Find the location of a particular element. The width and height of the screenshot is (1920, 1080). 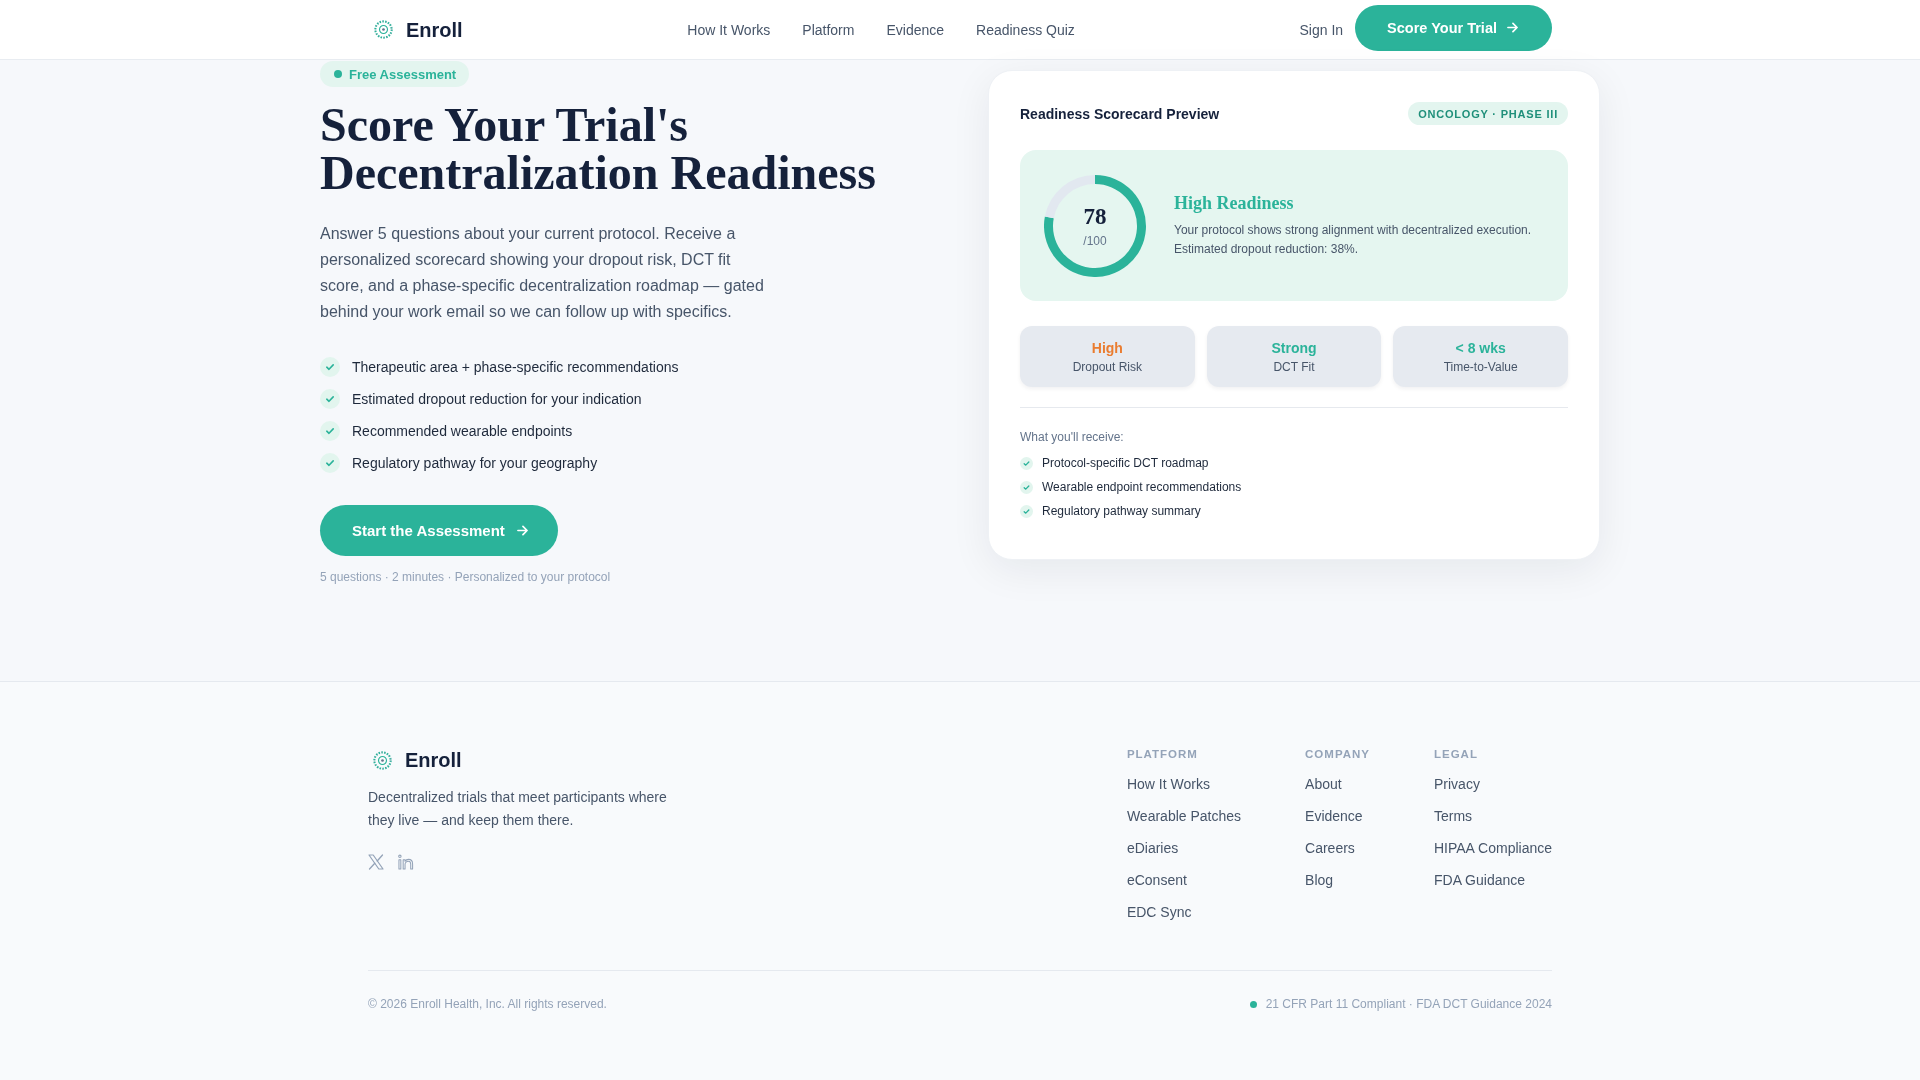

eyebrow-label: Free Assessment is located at coordinates (403, 74).